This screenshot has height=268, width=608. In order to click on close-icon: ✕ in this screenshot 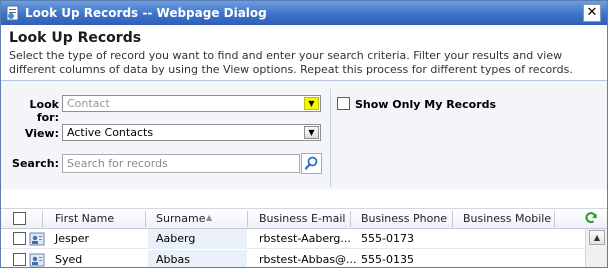, I will do `click(592, 12)`.